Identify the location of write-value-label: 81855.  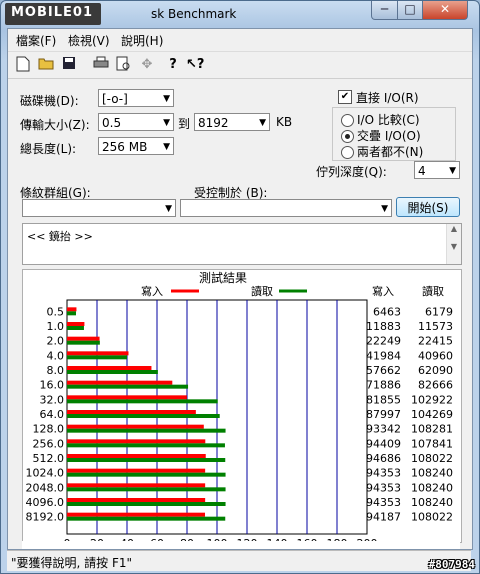
(383, 399).